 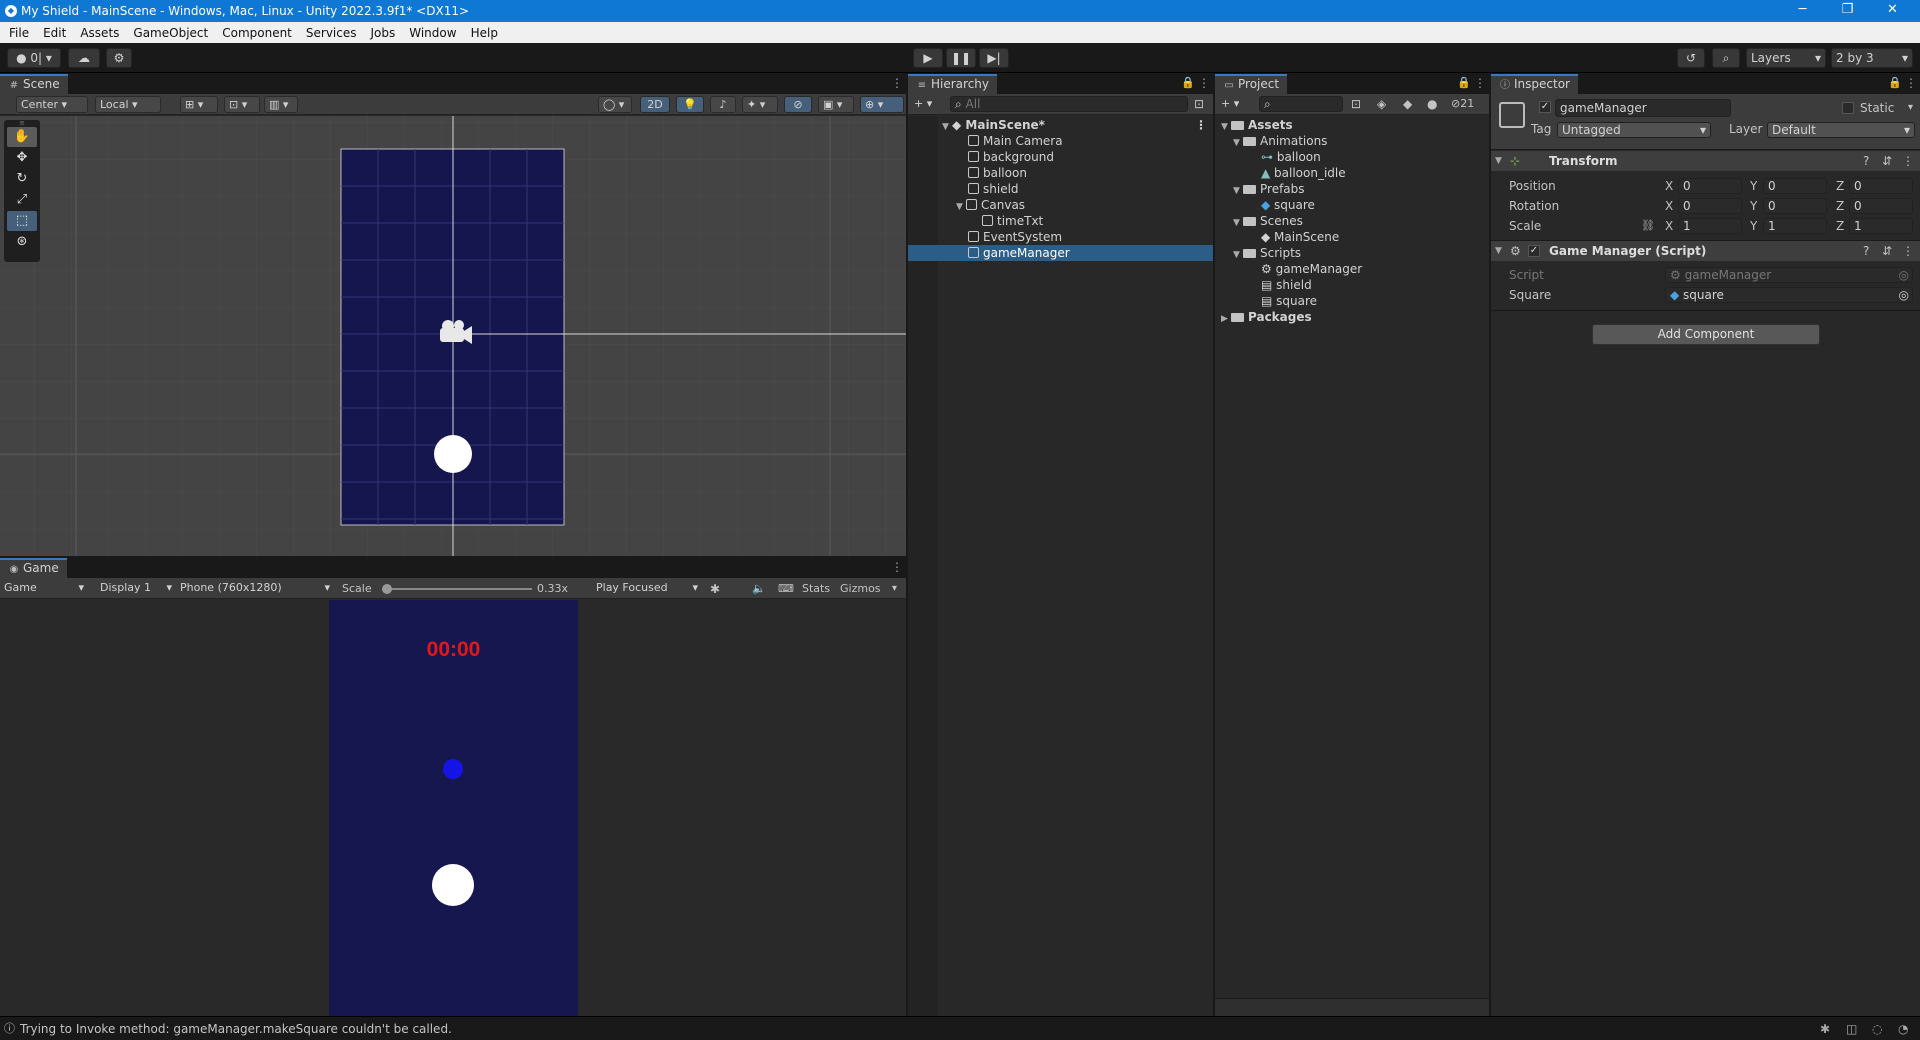 I want to click on camera-settings-button: ▣ ▾, so click(x=836, y=104).